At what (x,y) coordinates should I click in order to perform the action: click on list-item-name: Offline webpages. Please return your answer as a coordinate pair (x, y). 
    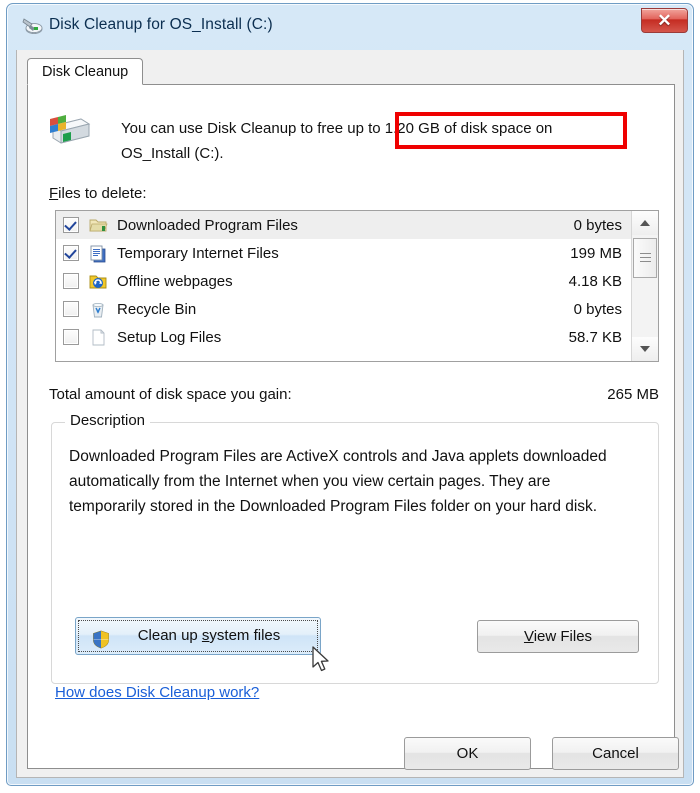
    Looking at the image, I should click on (175, 281).